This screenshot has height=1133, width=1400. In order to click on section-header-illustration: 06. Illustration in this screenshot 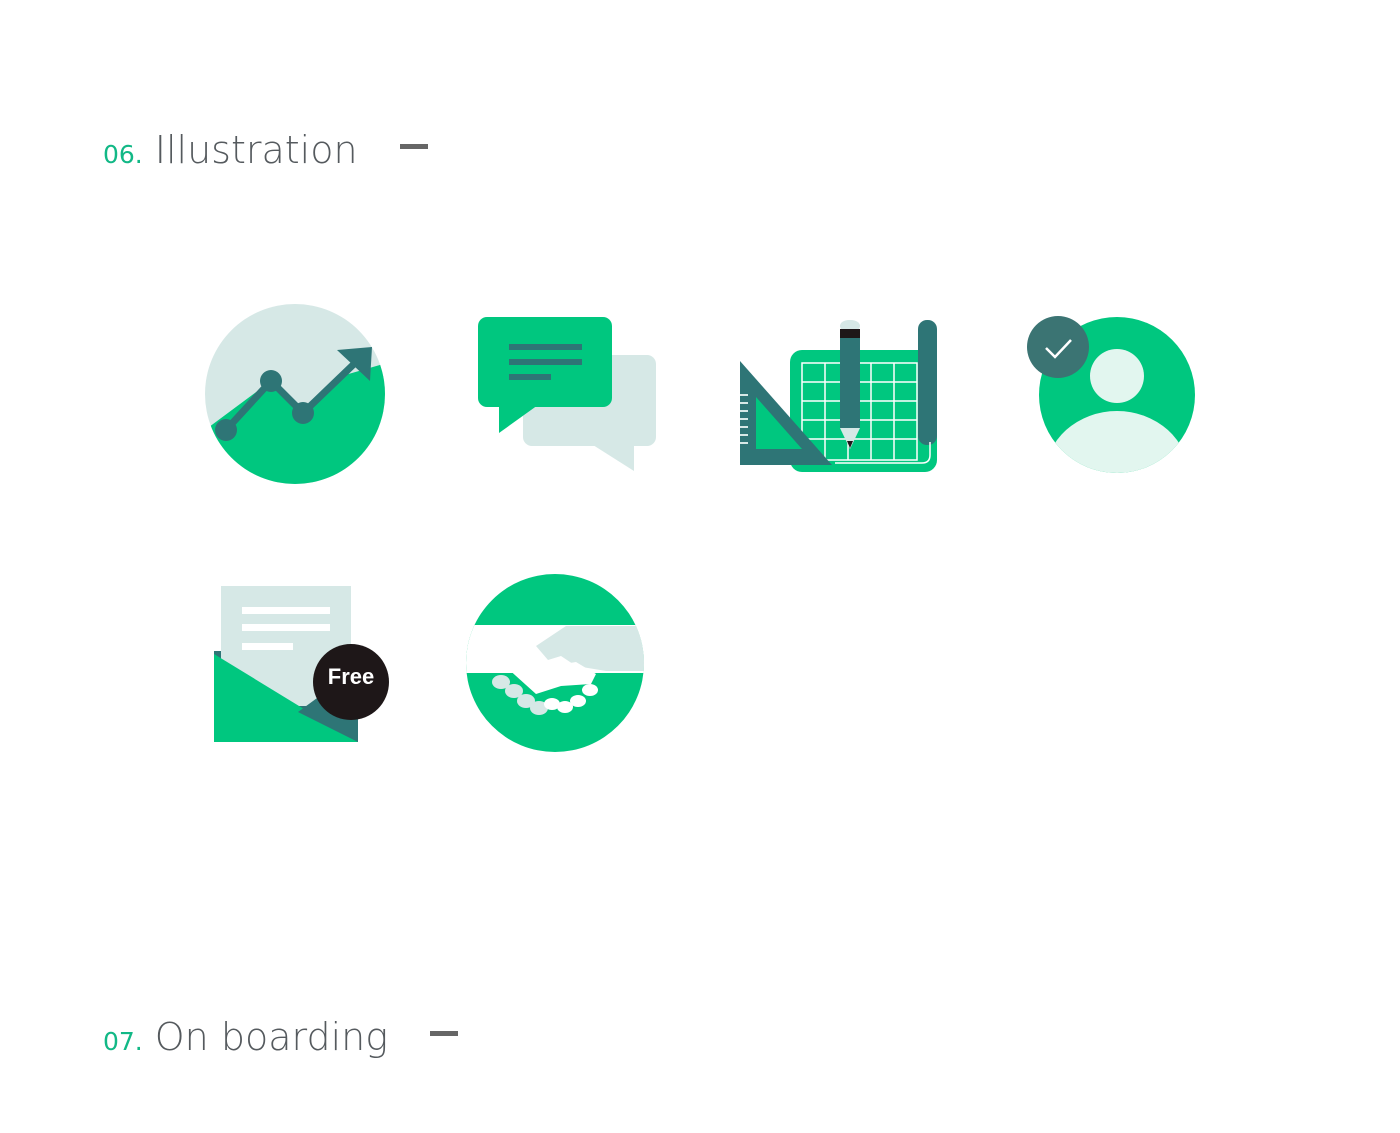, I will do `click(265, 150)`.